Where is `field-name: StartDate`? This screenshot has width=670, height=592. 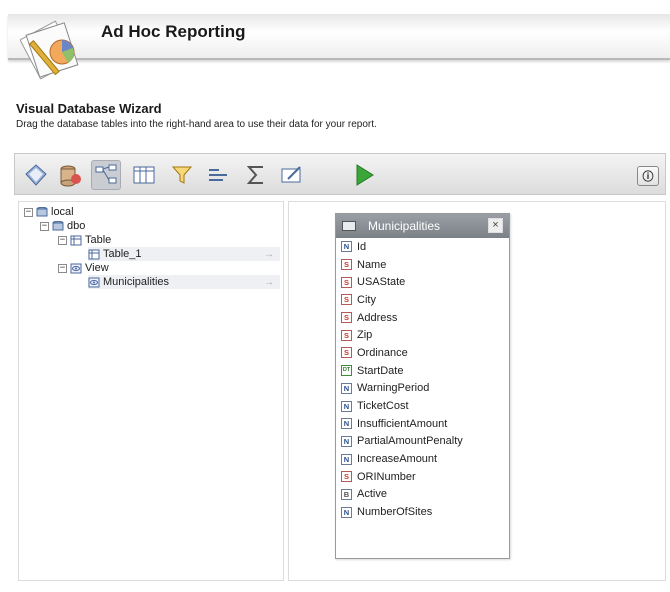
field-name: StartDate is located at coordinates (380, 370).